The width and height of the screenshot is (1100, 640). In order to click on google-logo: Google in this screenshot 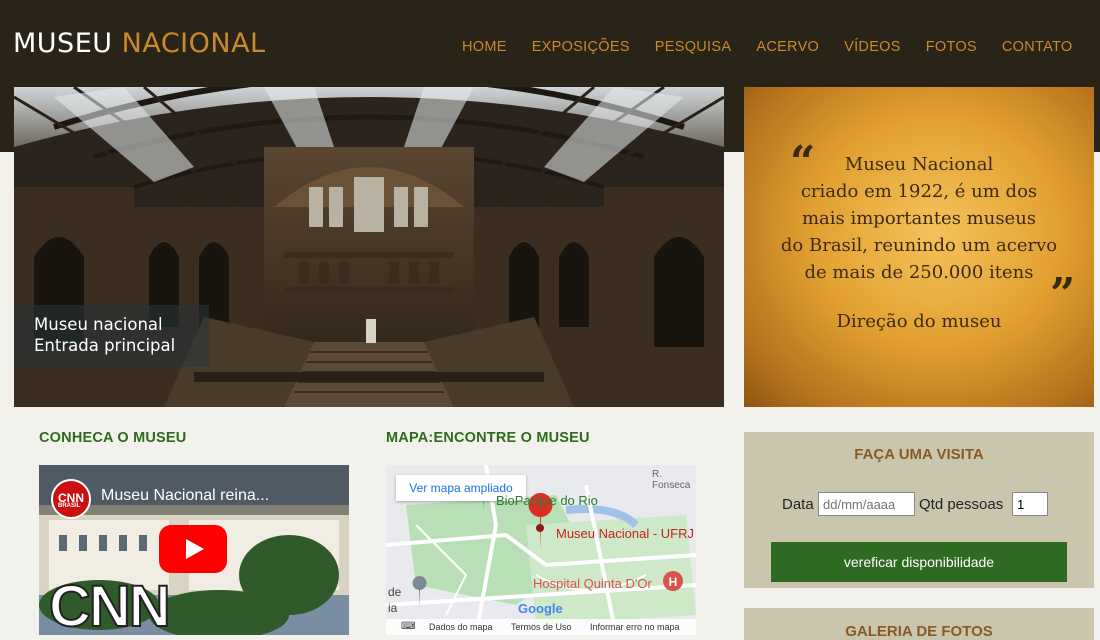, I will do `click(540, 608)`.